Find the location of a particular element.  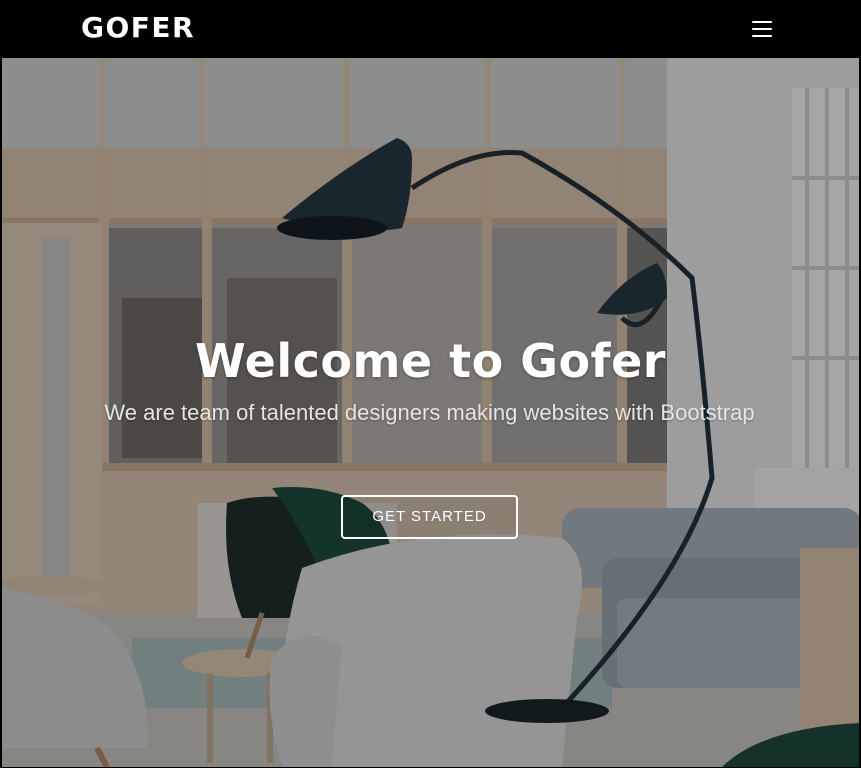

brand-logo: GOFER is located at coordinates (138, 27).